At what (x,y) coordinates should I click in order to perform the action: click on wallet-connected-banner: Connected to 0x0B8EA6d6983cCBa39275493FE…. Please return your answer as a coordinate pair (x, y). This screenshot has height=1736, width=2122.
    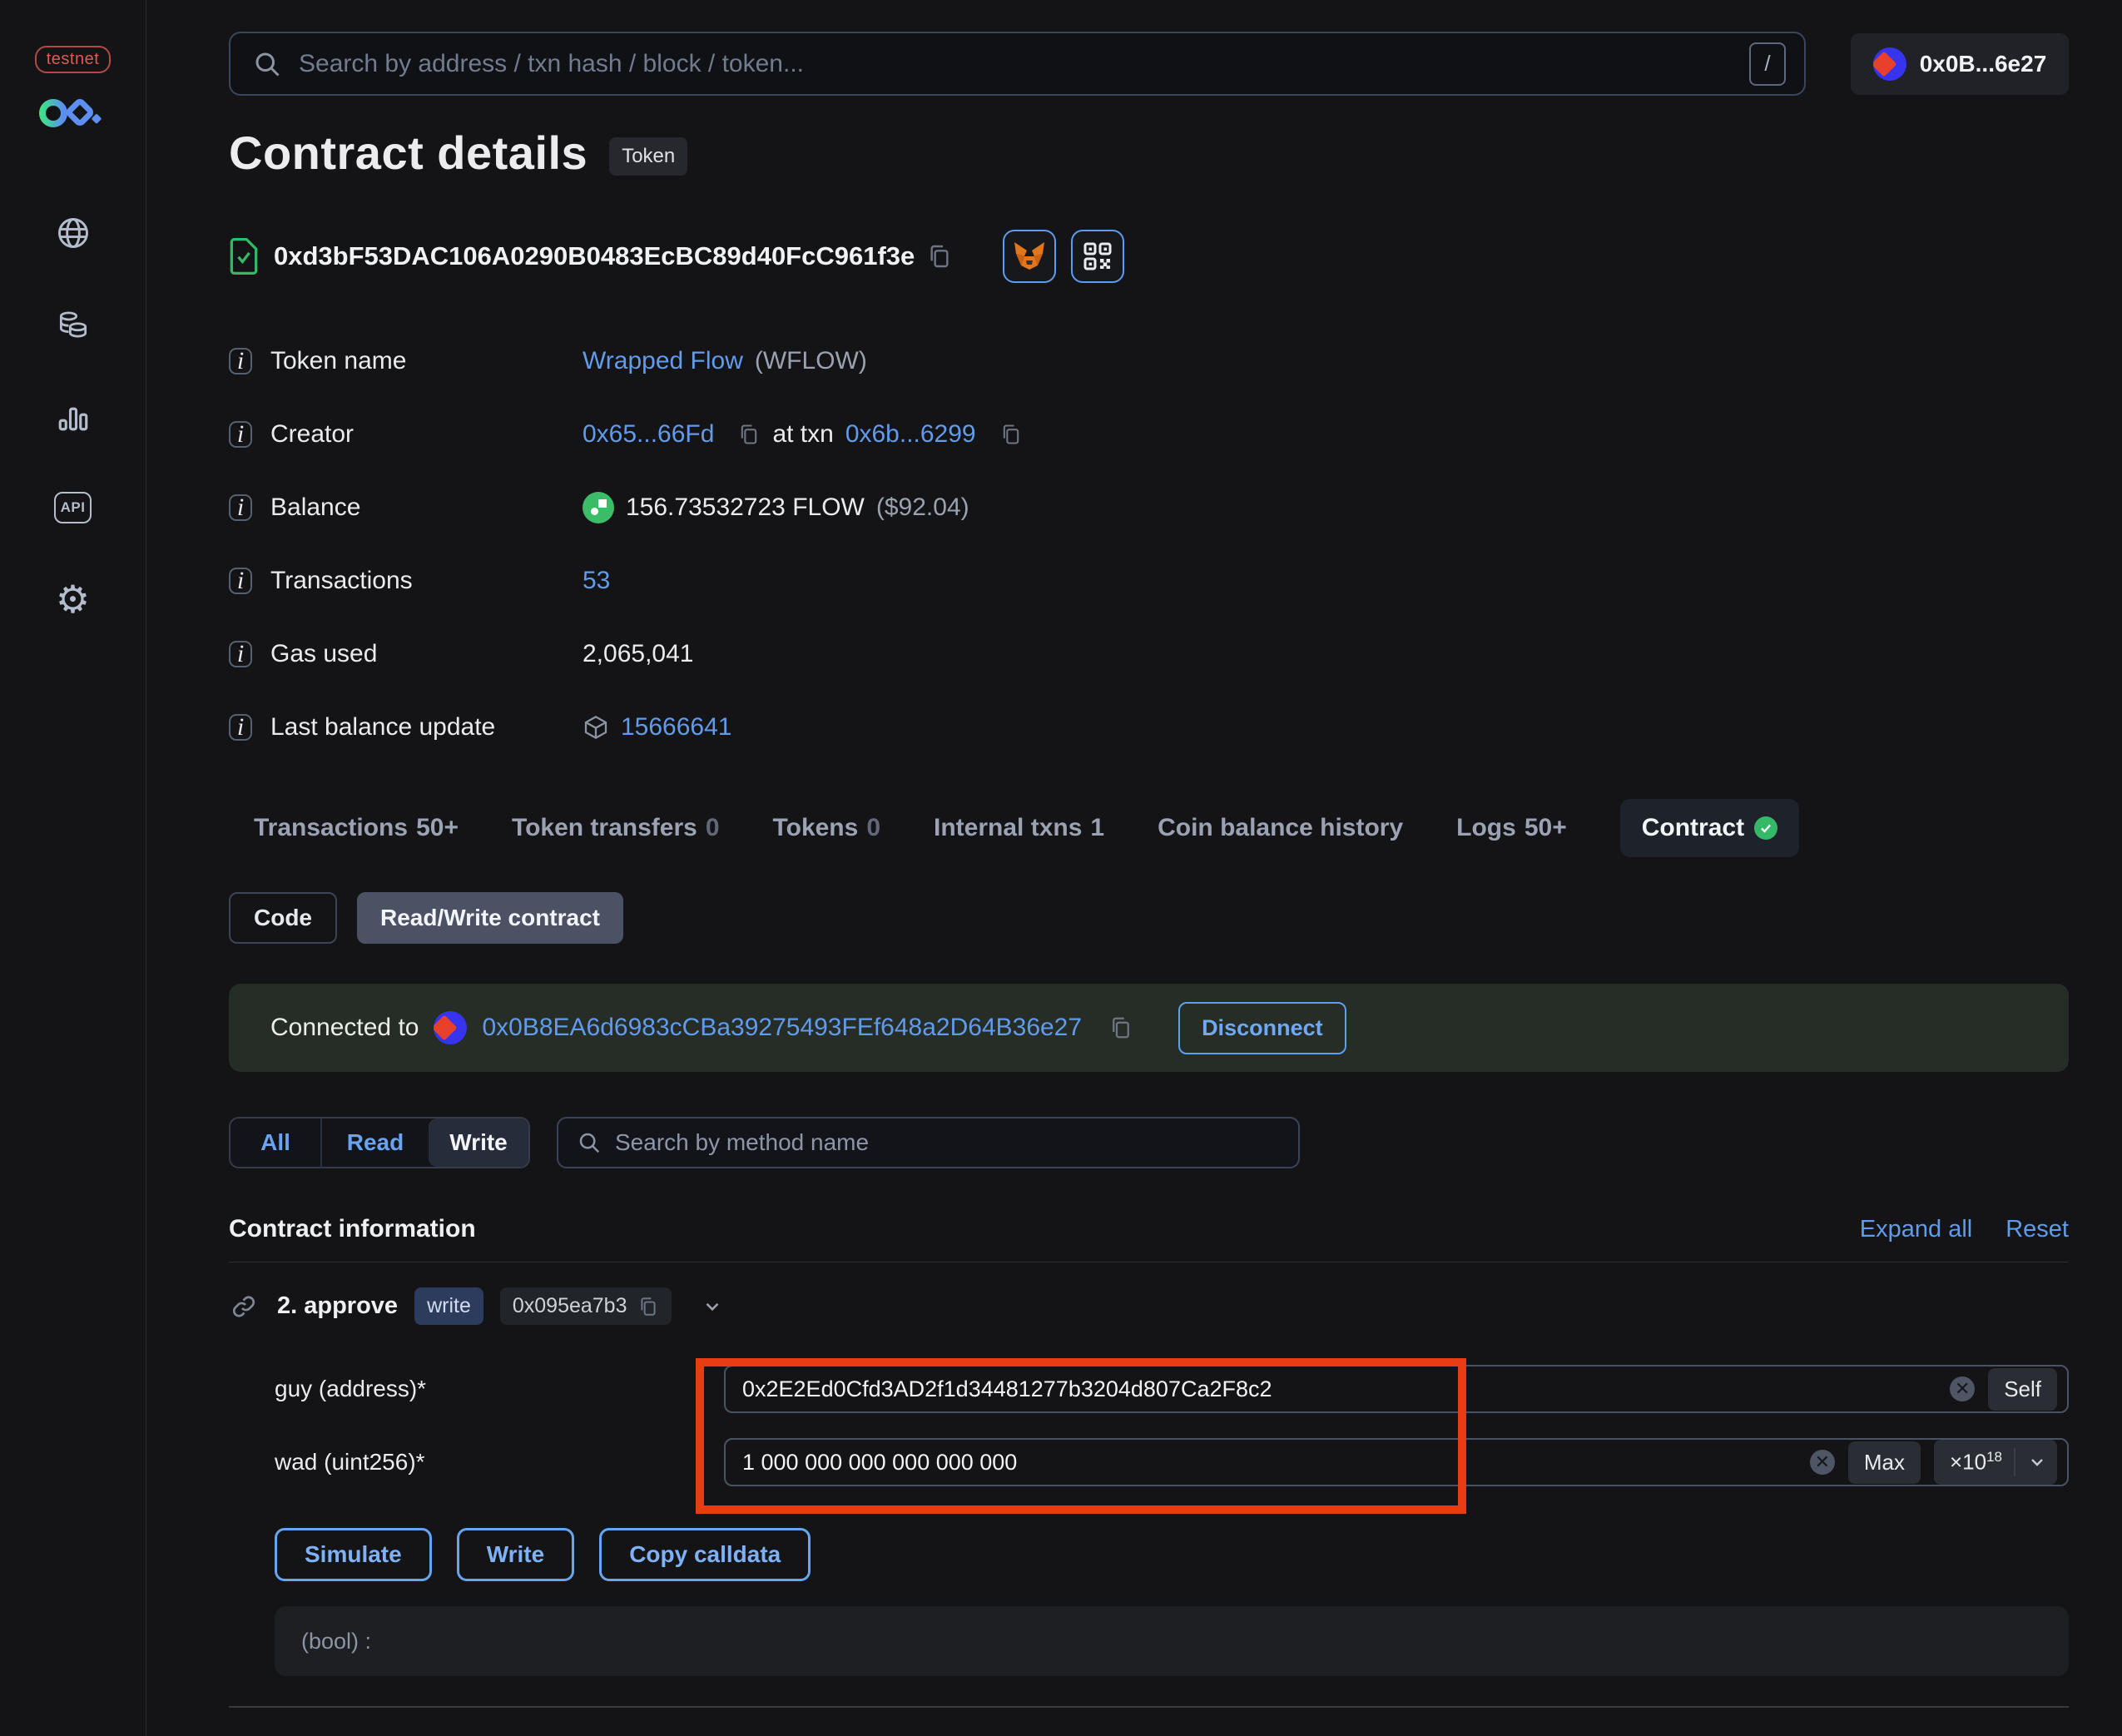
    Looking at the image, I should click on (1149, 1028).